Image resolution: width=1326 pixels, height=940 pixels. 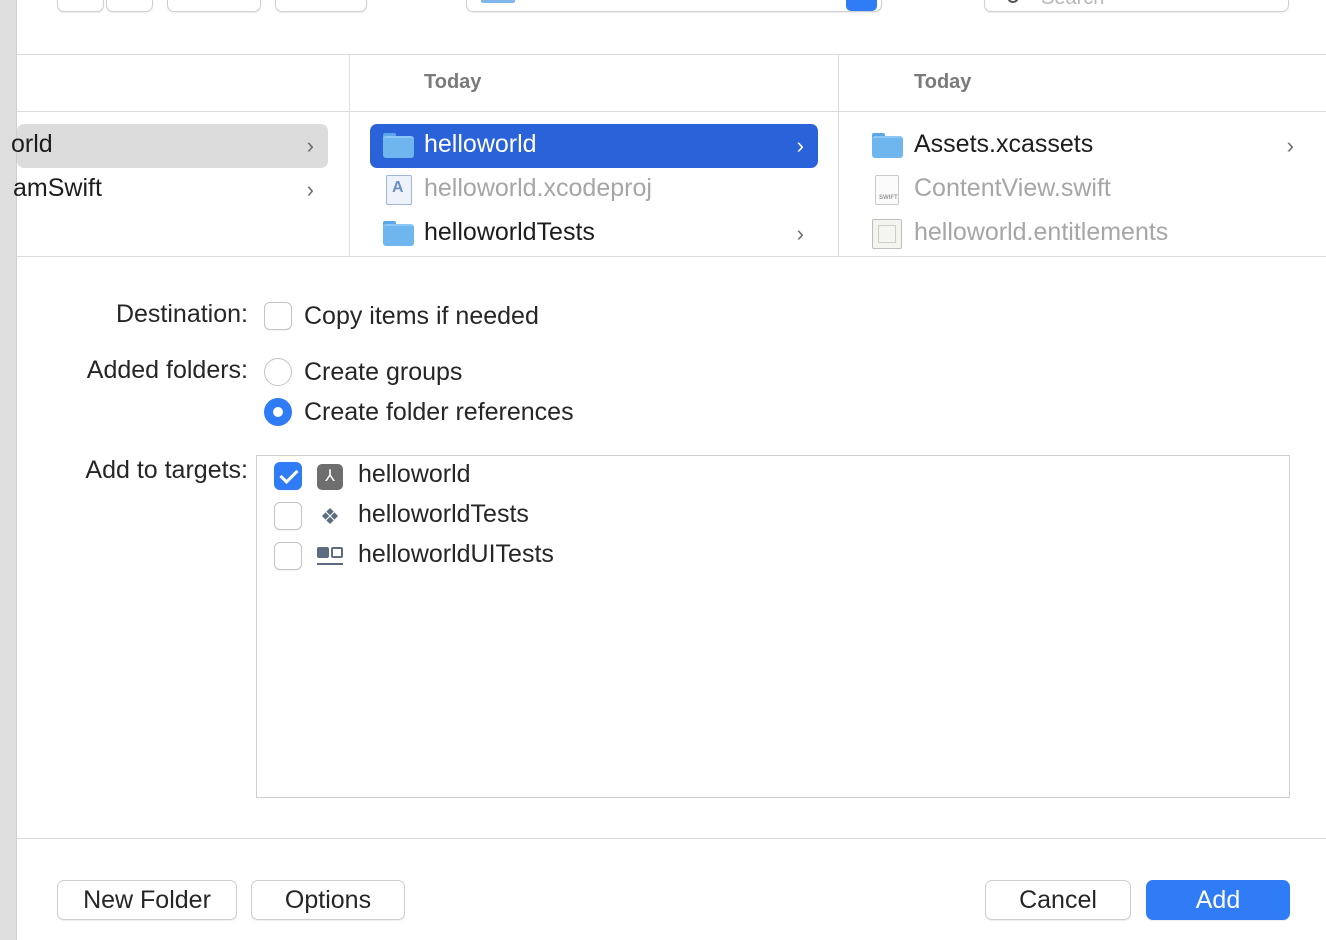 I want to click on create-groups-label: Create groups, so click(x=383, y=372).